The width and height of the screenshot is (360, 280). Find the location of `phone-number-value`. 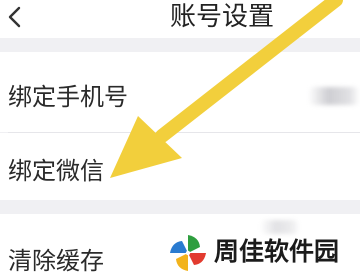

phone-number-value is located at coordinates (334, 96).